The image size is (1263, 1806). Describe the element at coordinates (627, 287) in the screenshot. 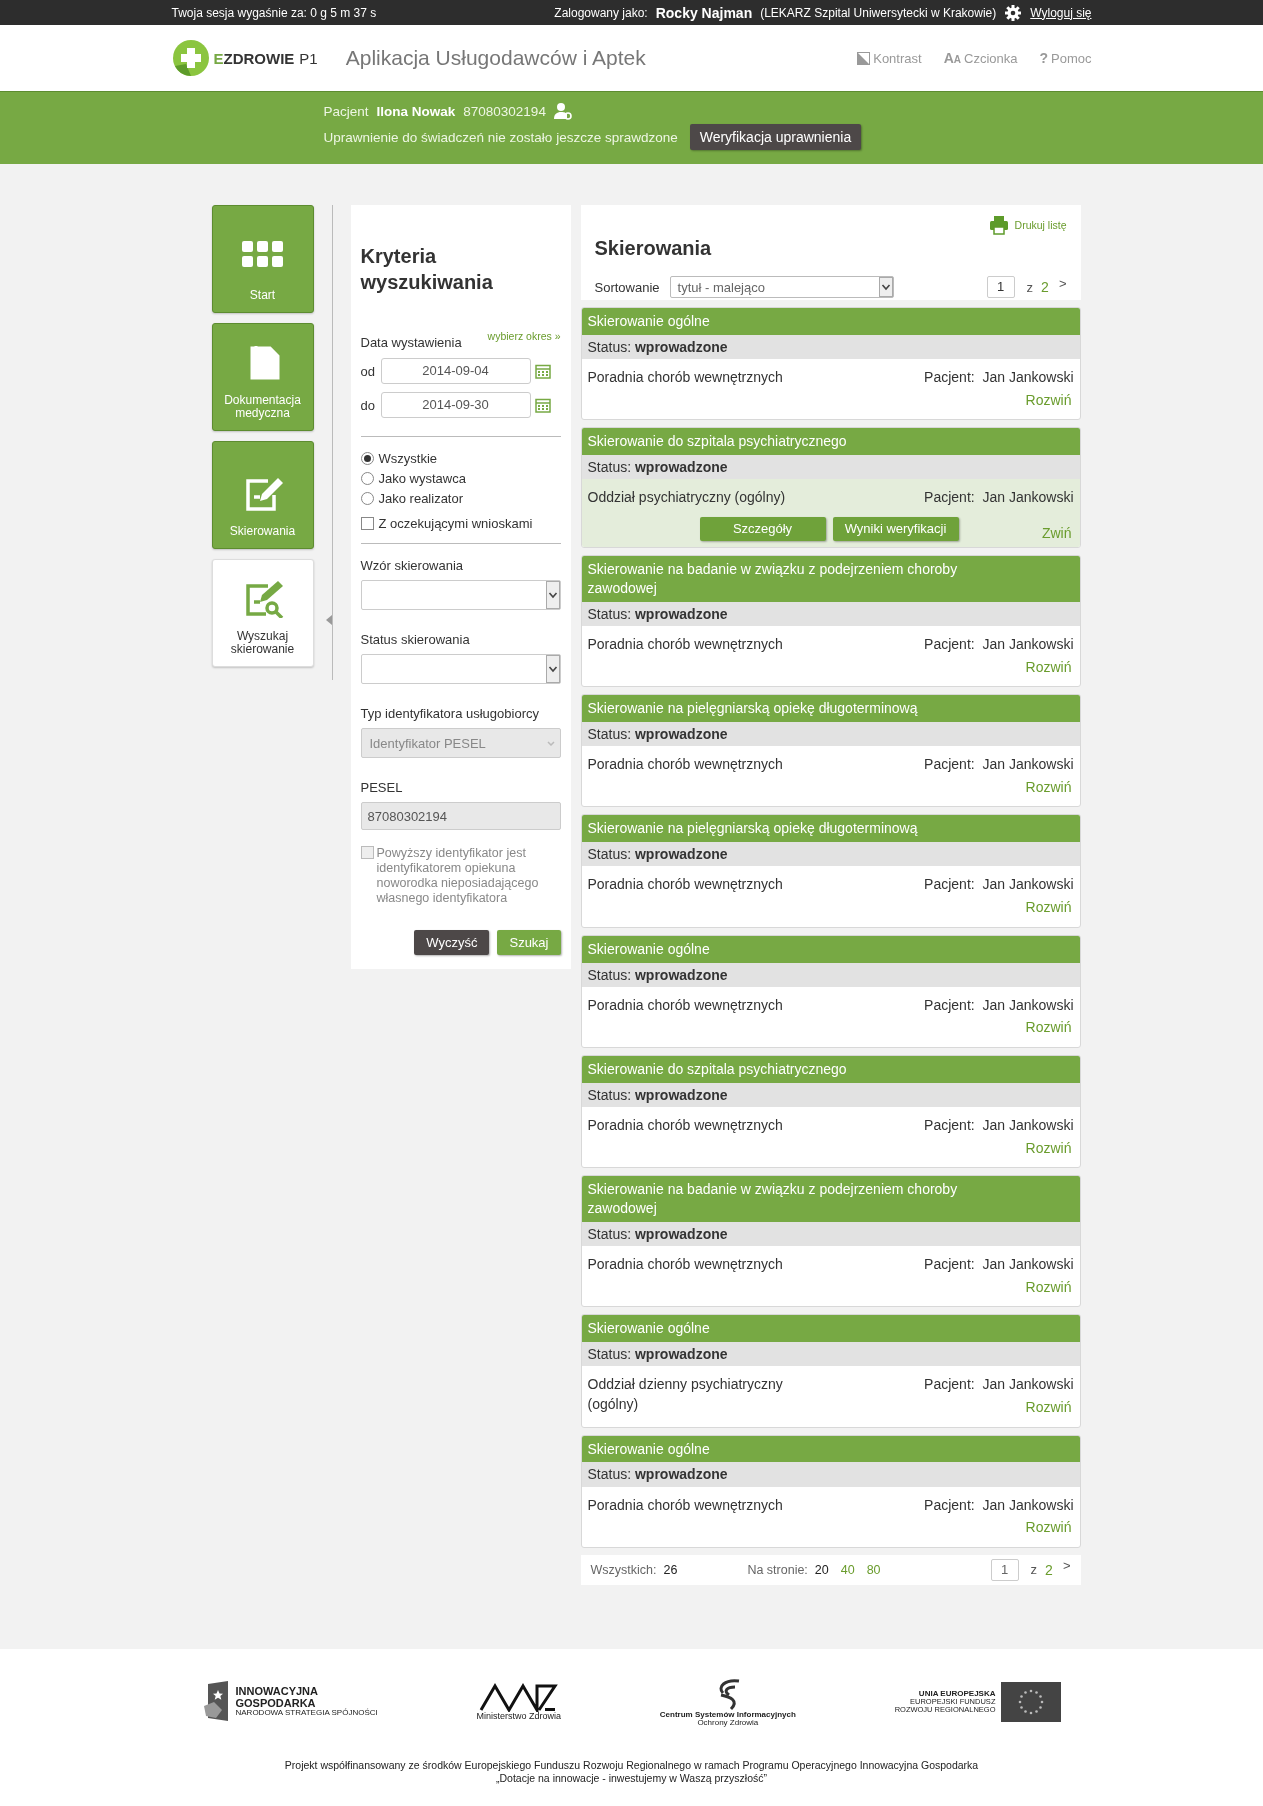

I see `sort-label: Sortowanie` at that location.